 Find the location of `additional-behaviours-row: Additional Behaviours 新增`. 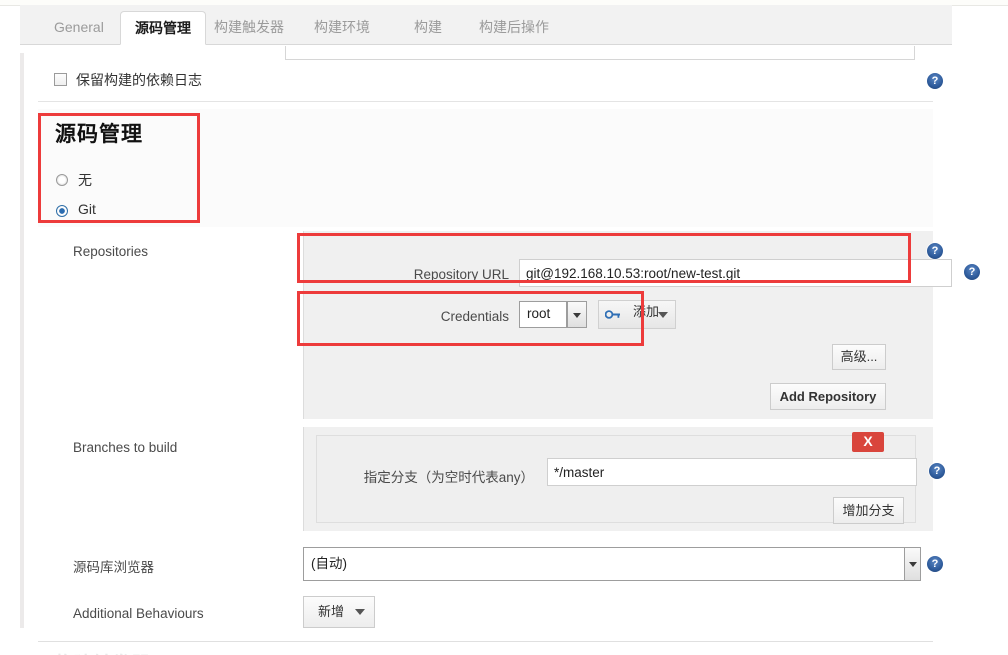

additional-behaviours-row: Additional Behaviours 新增 is located at coordinates (485, 616).